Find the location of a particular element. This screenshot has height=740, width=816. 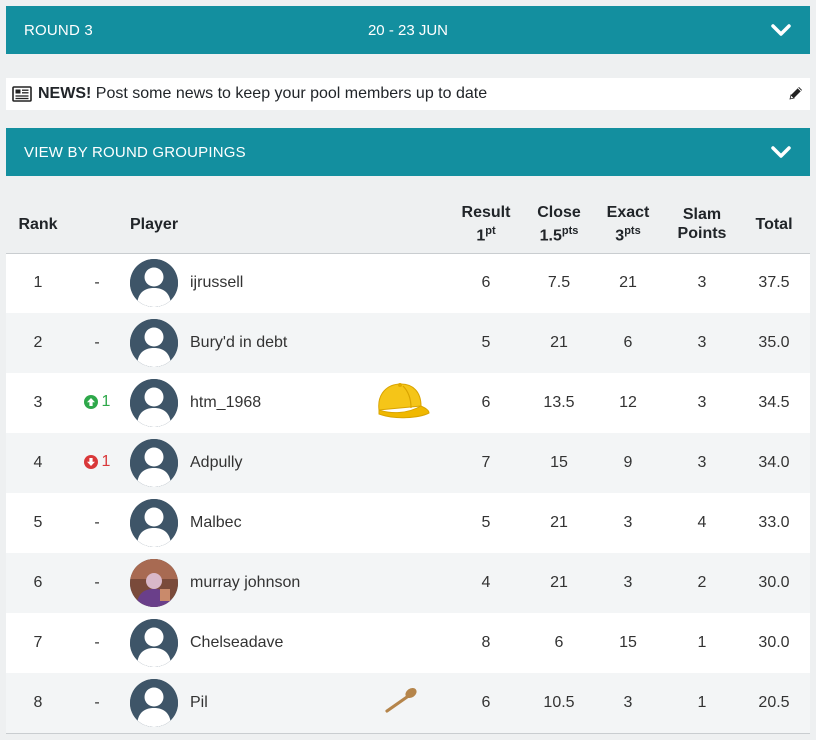

player-name: Pil is located at coordinates (199, 703).